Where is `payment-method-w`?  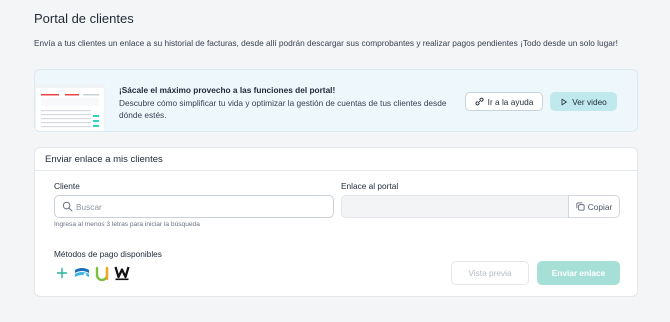 payment-method-w is located at coordinates (122, 273).